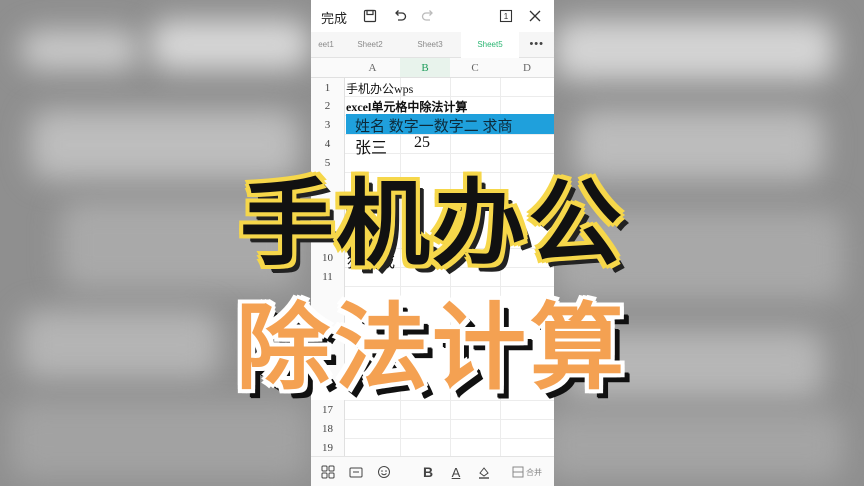 Image resolution: width=864 pixels, height=486 pixels. I want to click on tab-sheet3: Sheet3, so click(430, 45).